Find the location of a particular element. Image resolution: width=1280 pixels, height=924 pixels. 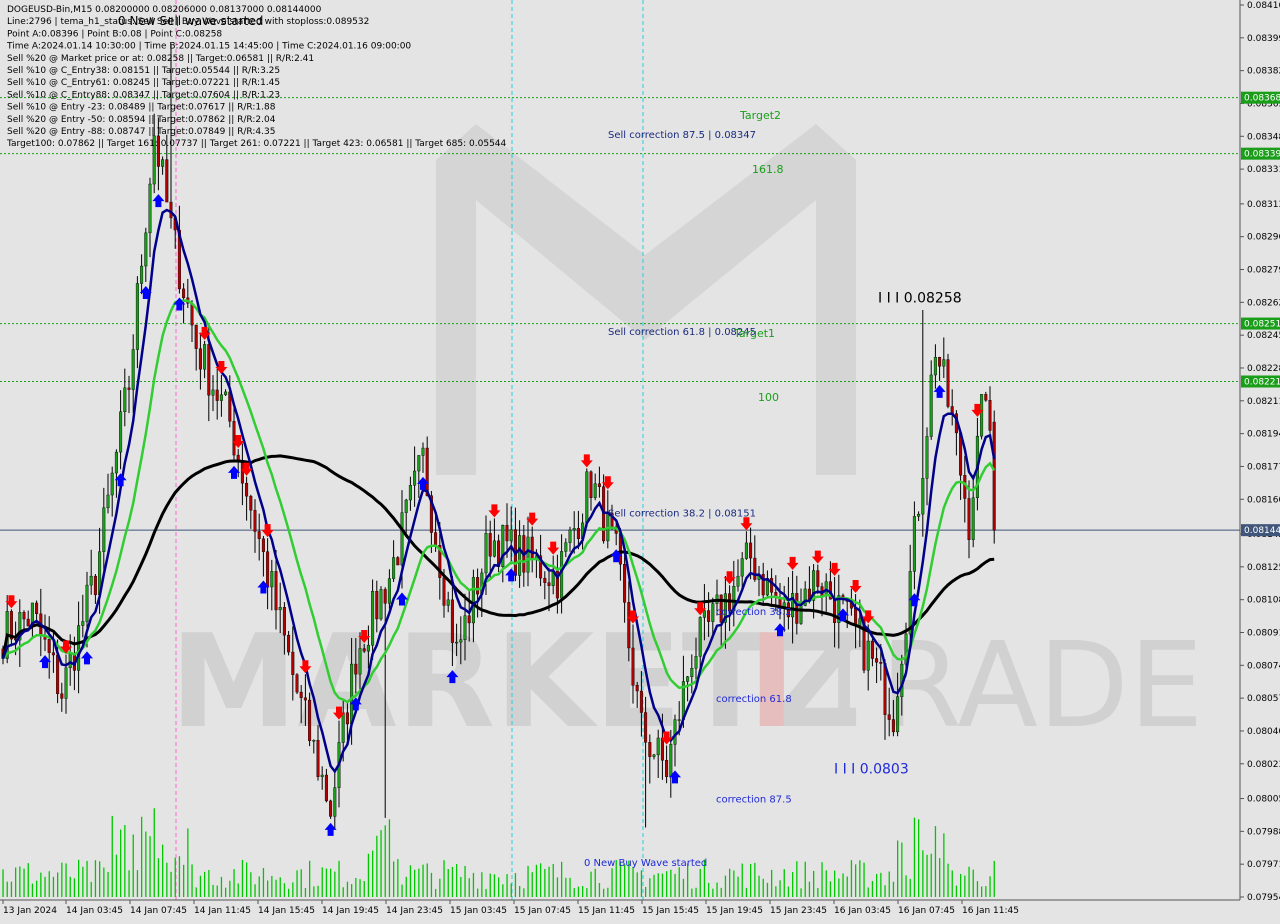

price-tick-label: 0.08160 is located at coordinates (1263, 500).